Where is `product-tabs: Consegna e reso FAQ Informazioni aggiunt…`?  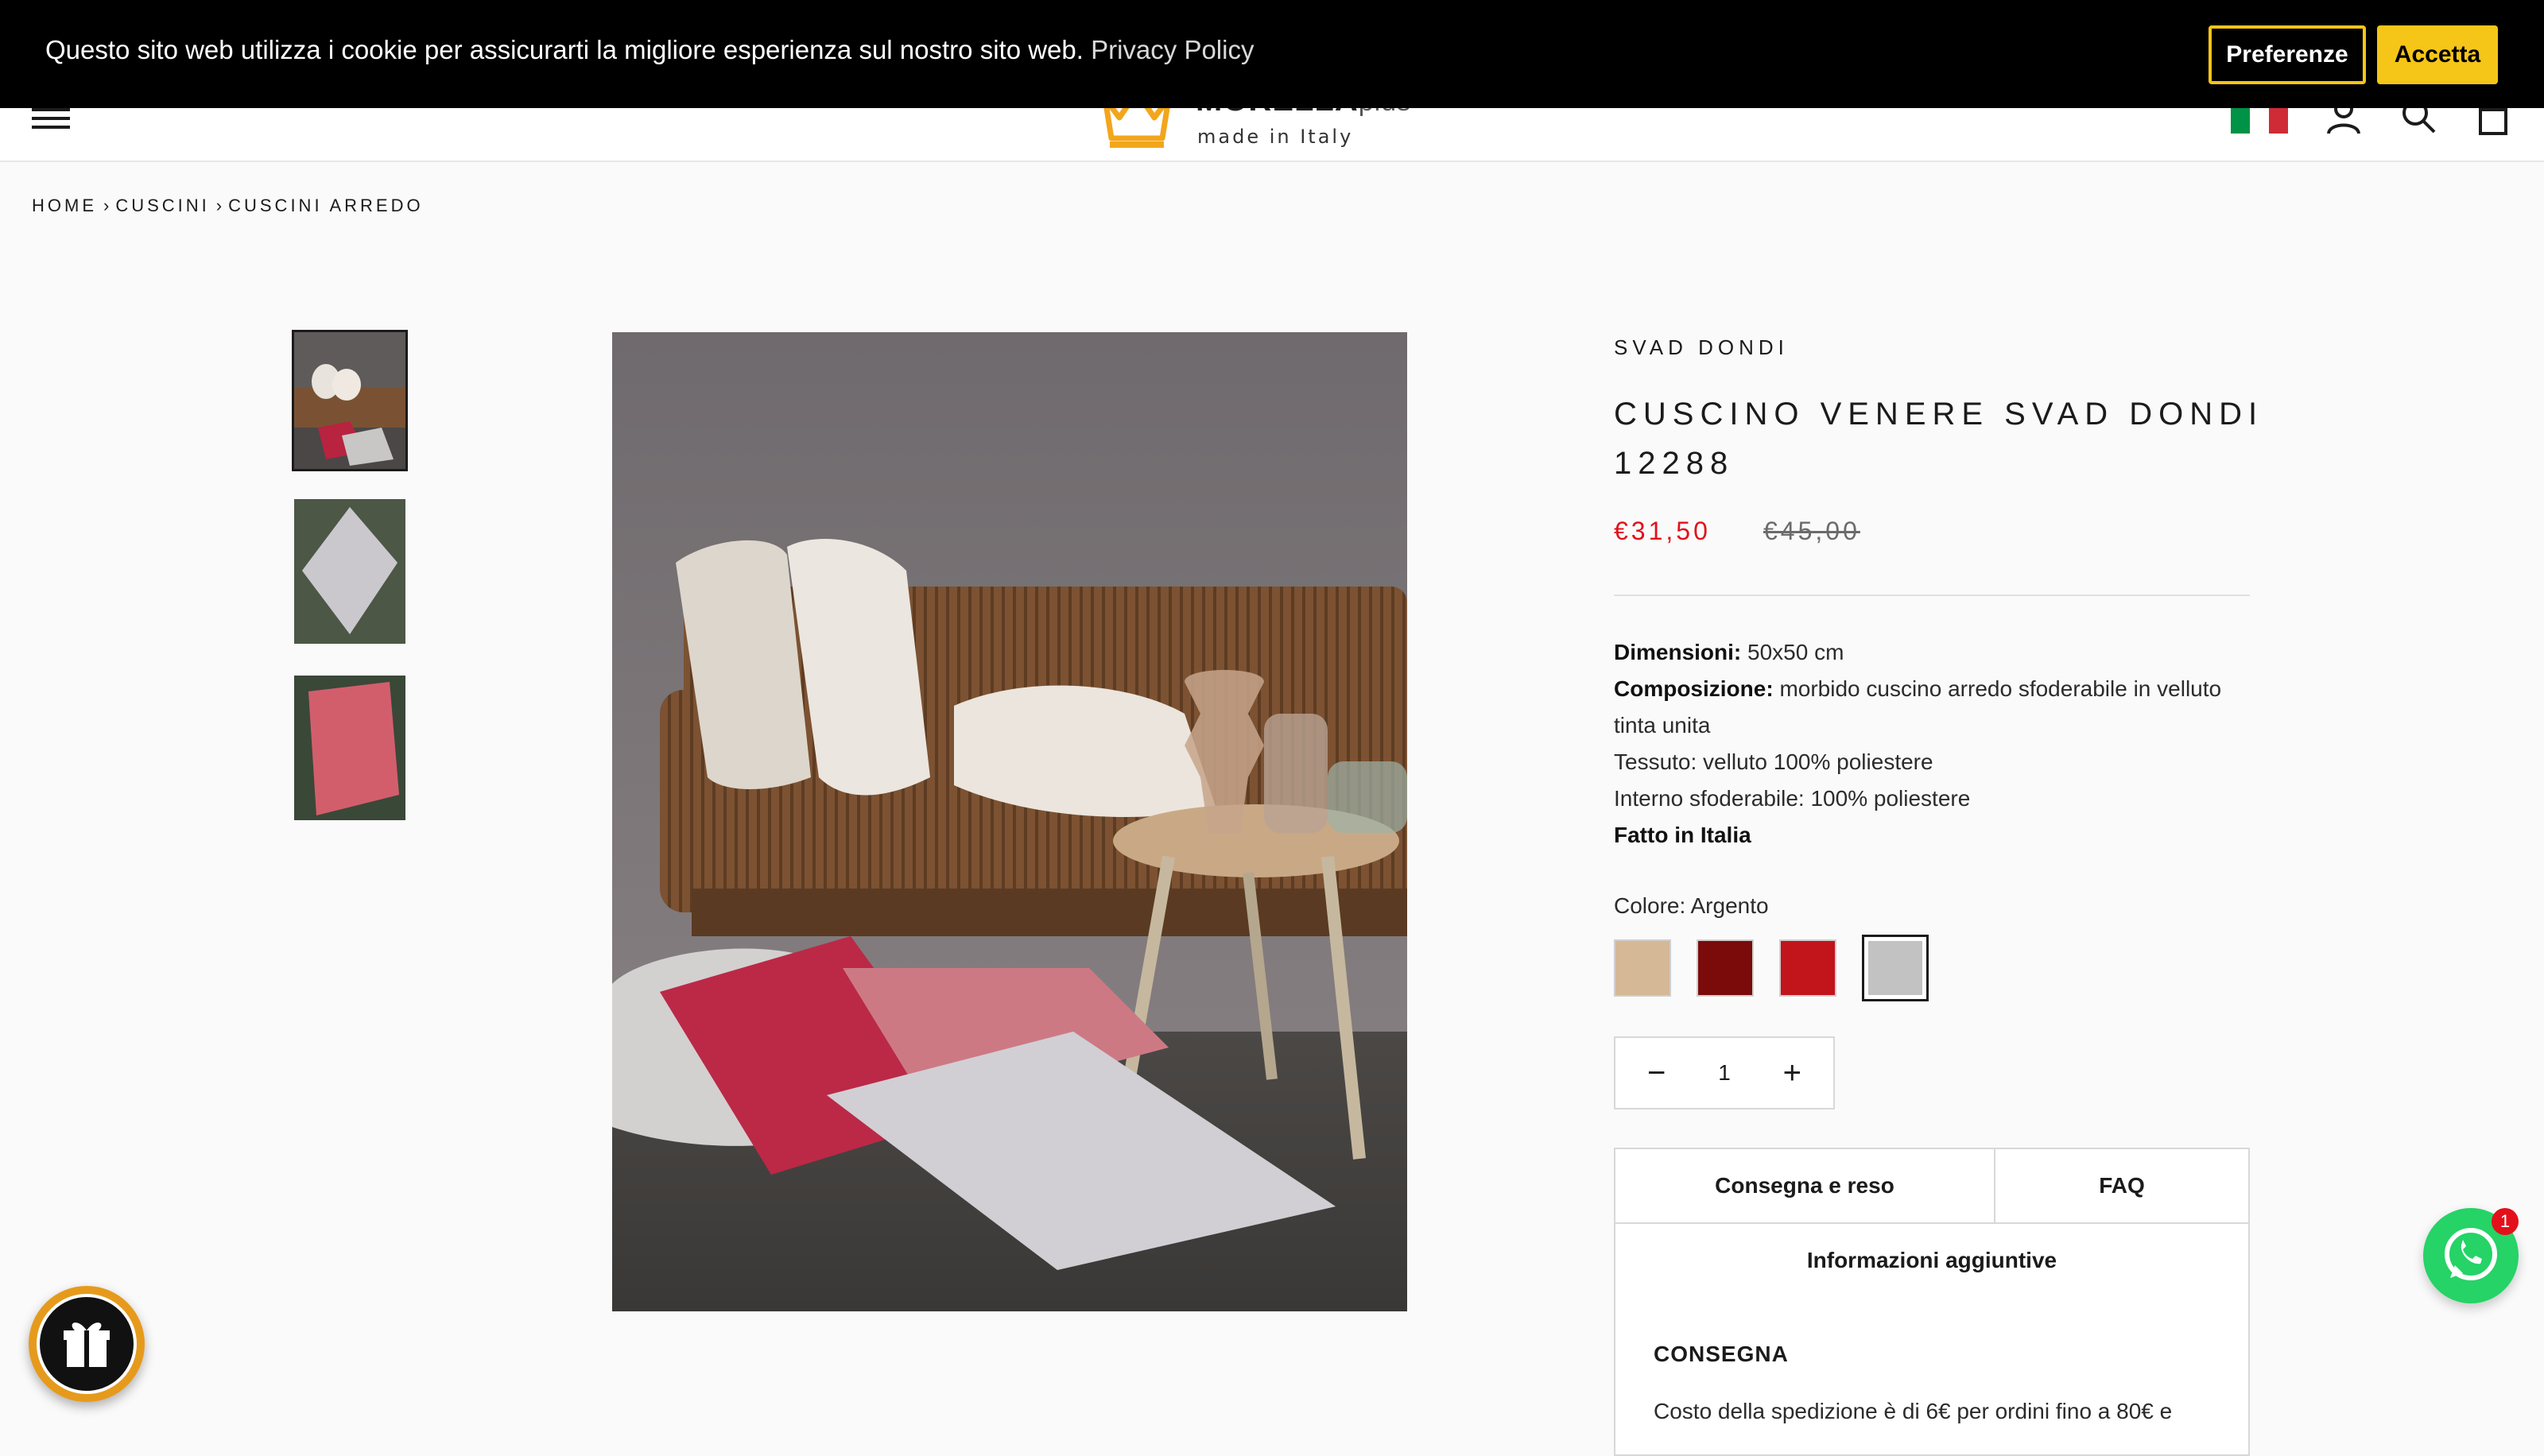
product-tabs: Consegna e reso FAQ Informazioni aggiunt… is located at coordinates (1932, 1223).